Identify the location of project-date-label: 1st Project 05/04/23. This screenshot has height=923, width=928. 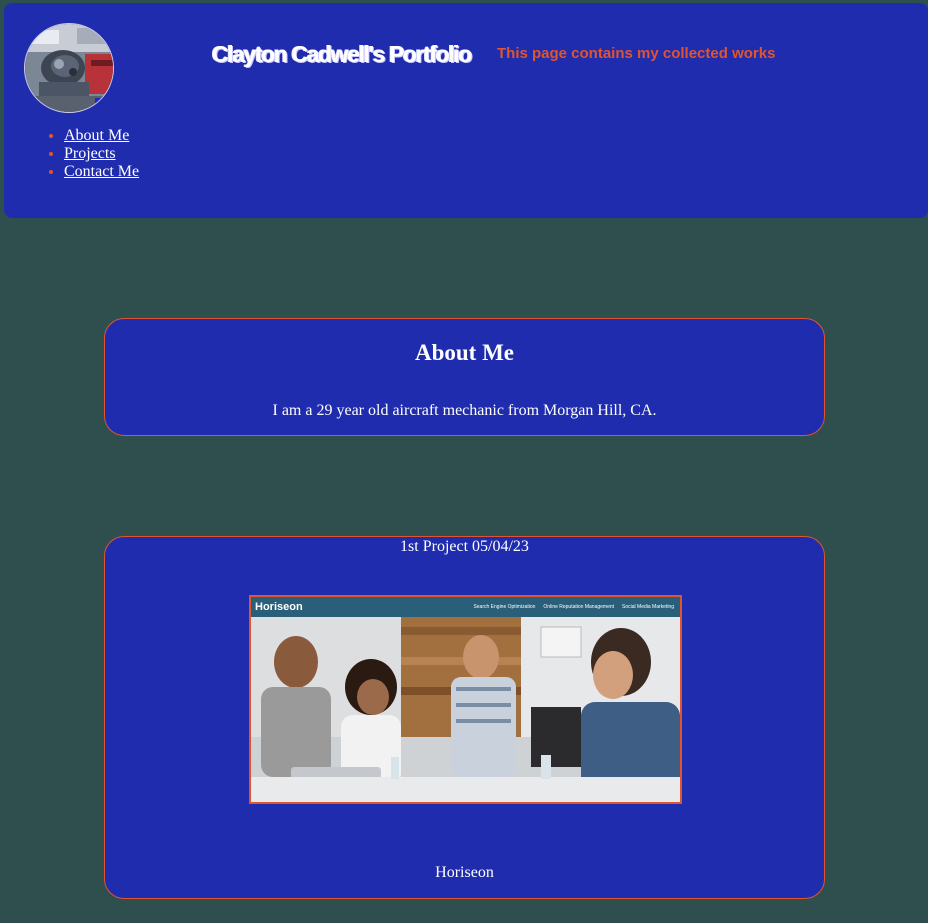
(464, 546).